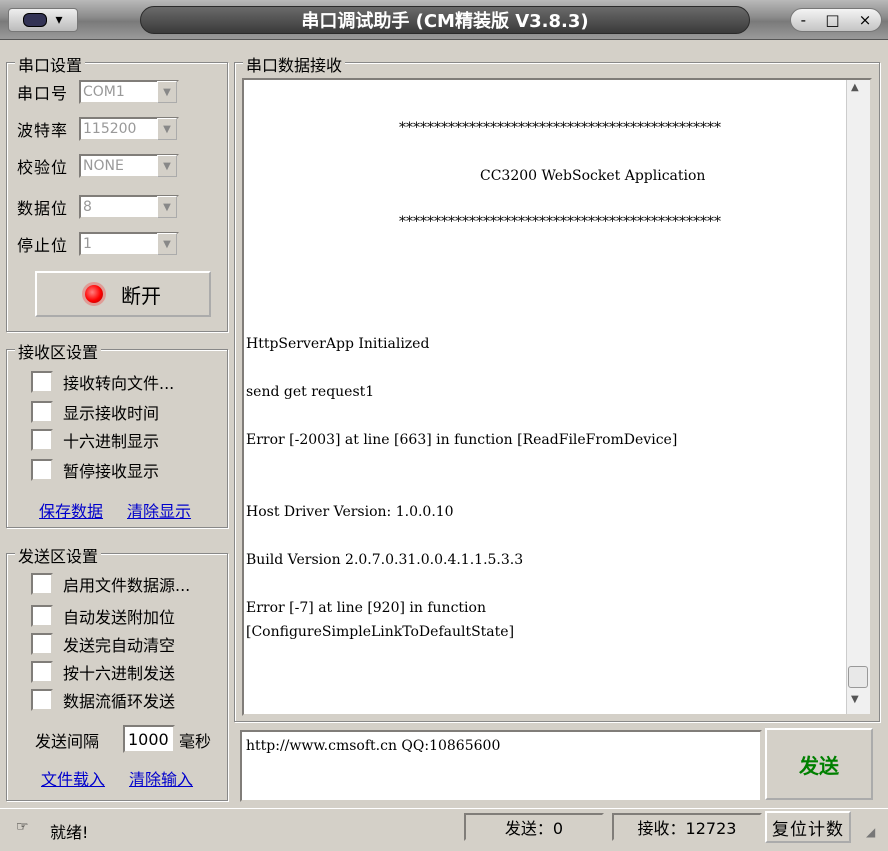 The height and width of the screenshot is (851, 888). I want to click on port-select: COM1 ▼, so click(129, 92).